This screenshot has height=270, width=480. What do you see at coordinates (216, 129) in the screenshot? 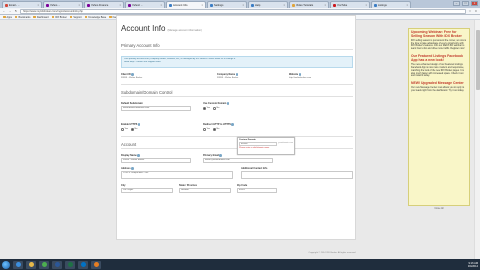
I see `redirect-no-radio: No` at bounding box center [216, 129].